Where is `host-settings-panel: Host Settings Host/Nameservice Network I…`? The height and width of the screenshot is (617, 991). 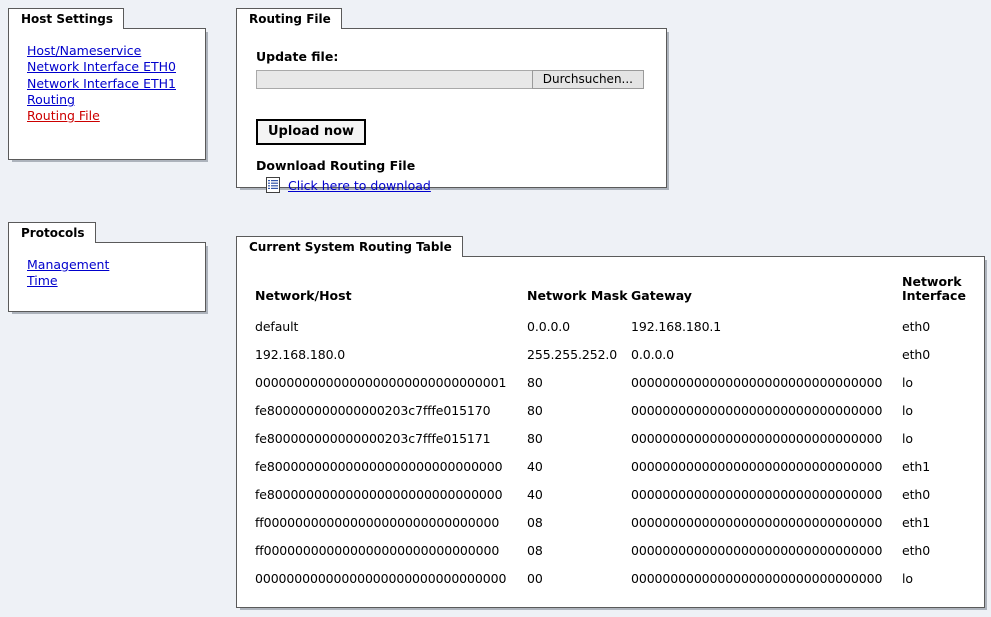
host-settings-panel: Host Settings Host/Nameservice Network I… is located at coordinates (107, 84).